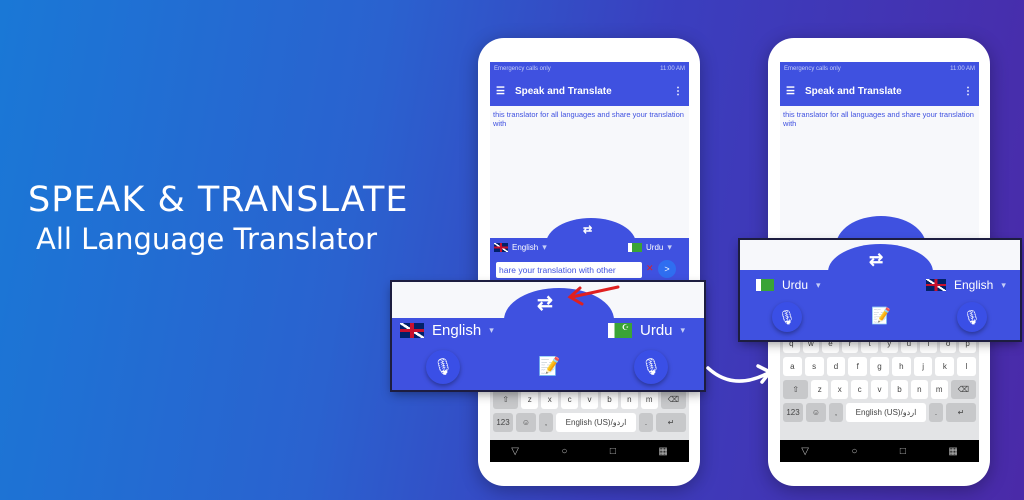 The height and width of the screenshot is (500, 1024). Describe the element at coordinates (945, 366) in the screenshot. I see `key-k: k` at that location.